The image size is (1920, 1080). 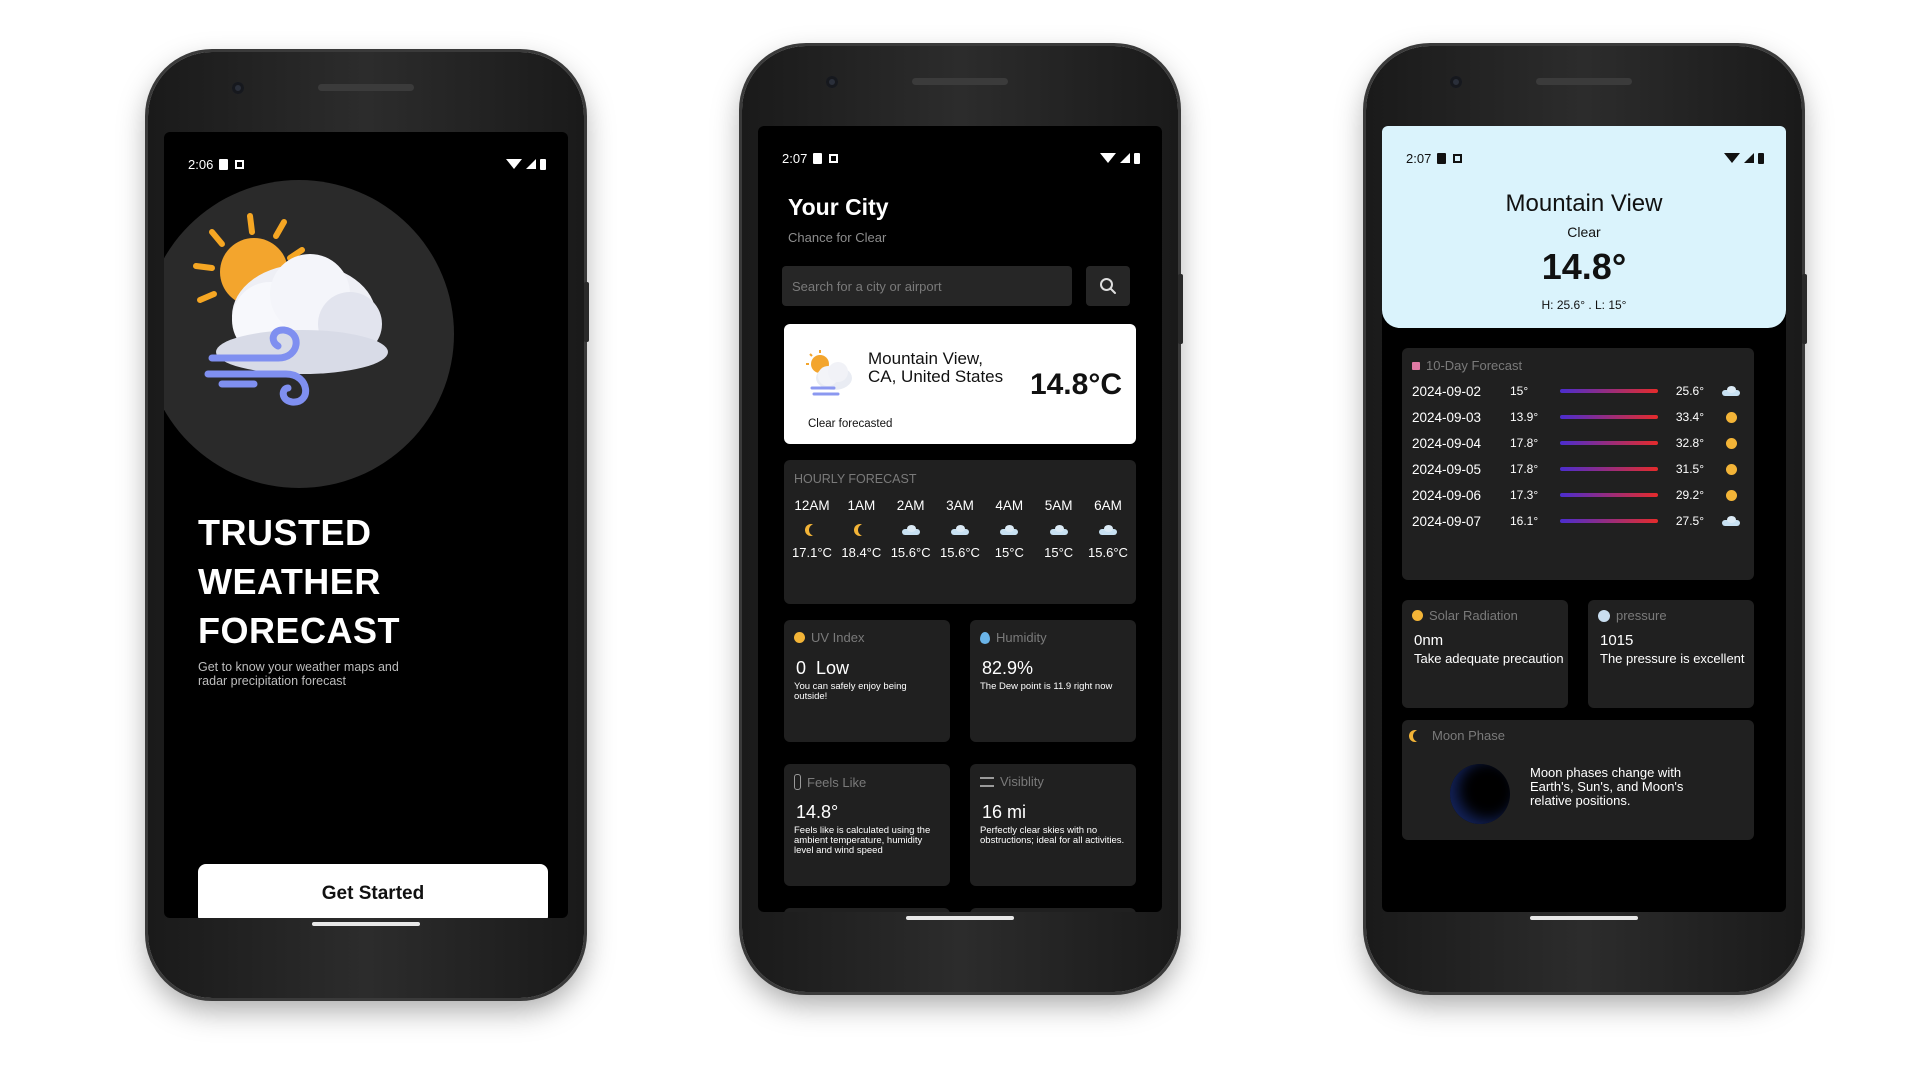 What do you see at coordinates (1578, 391) in the screenshot?
I see `forecast-row: 2024-09-02 15° 25.6°` at bounding box center [1578, 391].